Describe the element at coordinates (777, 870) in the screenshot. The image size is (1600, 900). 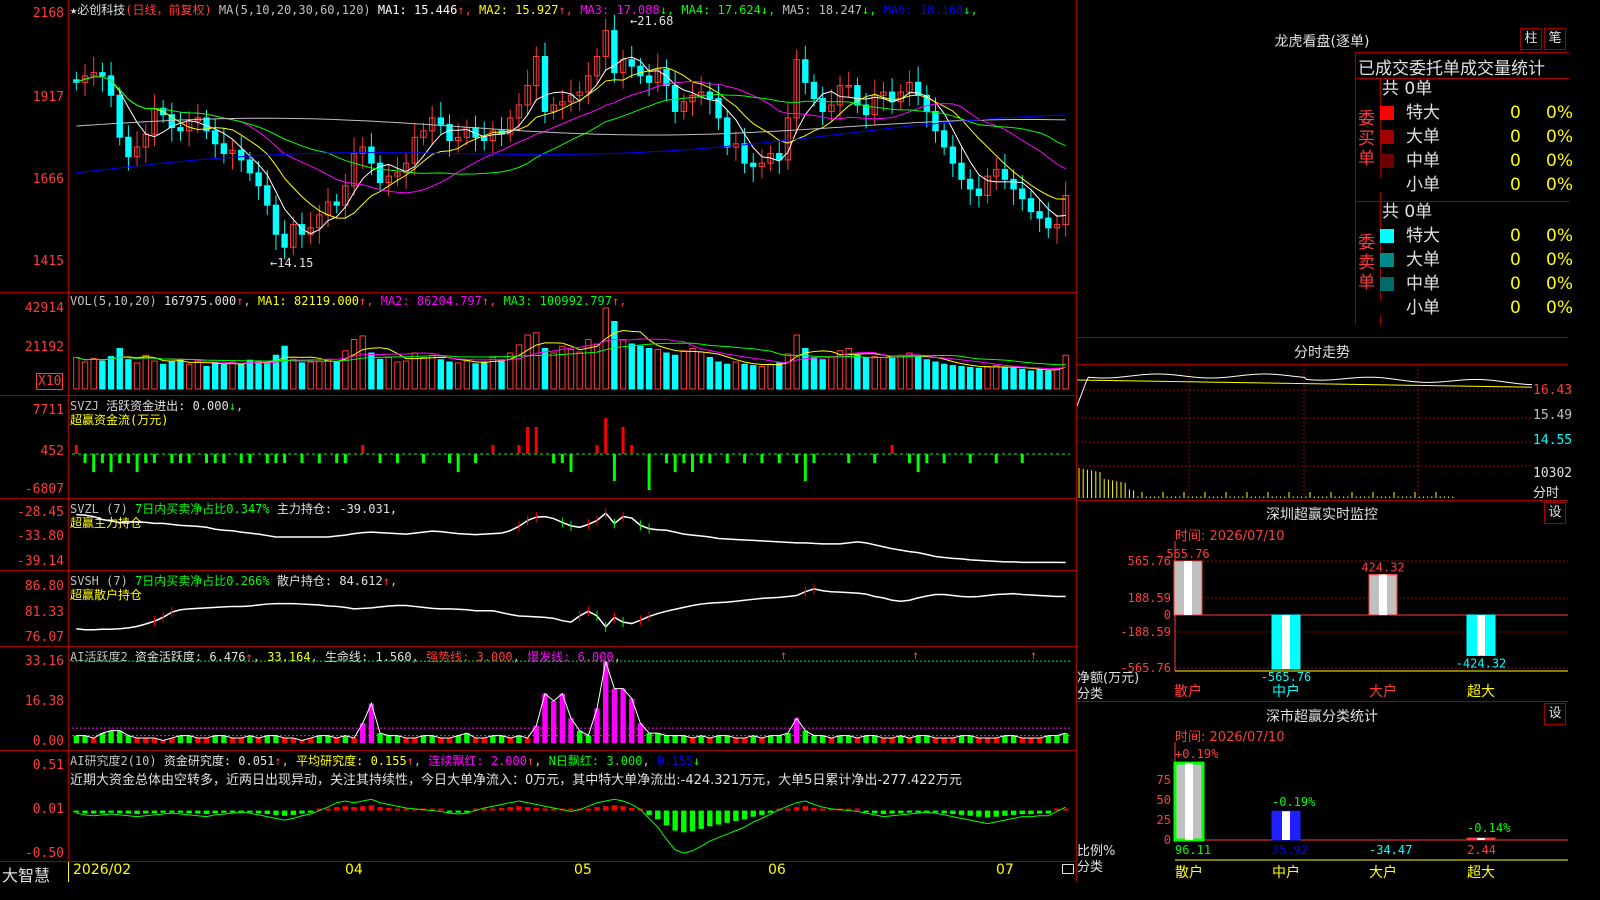
I see `x-label: 06` at that location.